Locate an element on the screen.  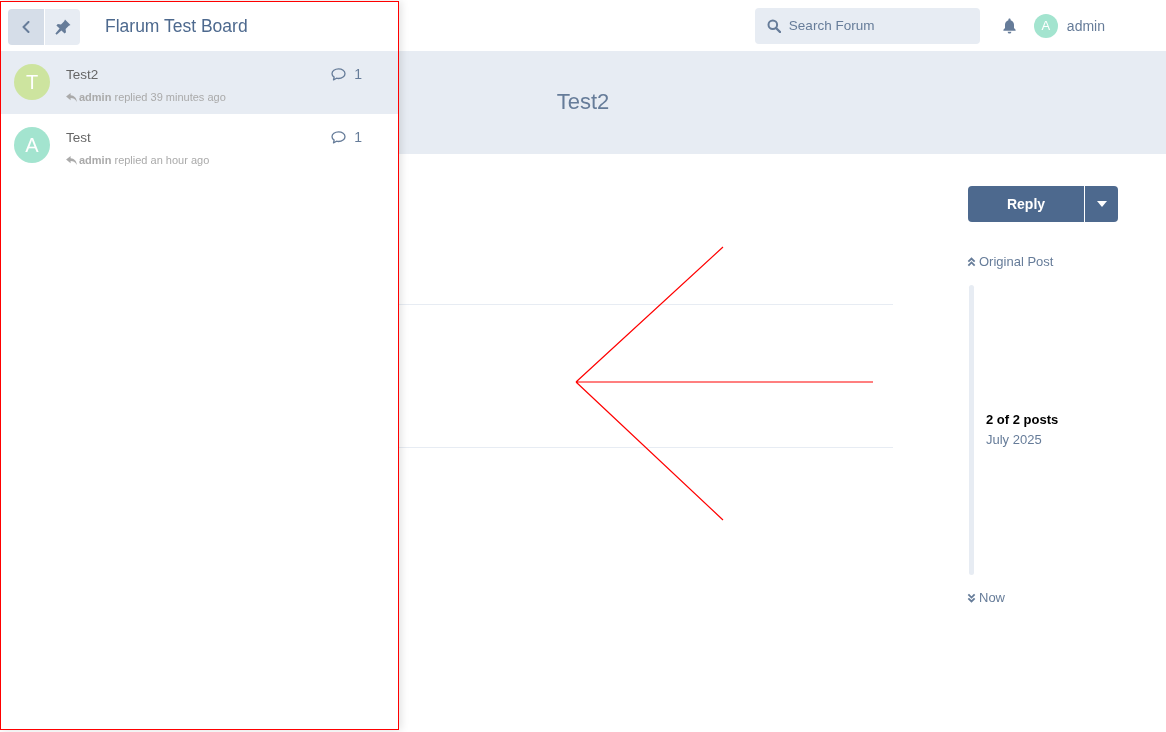
reply-button: Reply is located at coordinates (1026, 204).